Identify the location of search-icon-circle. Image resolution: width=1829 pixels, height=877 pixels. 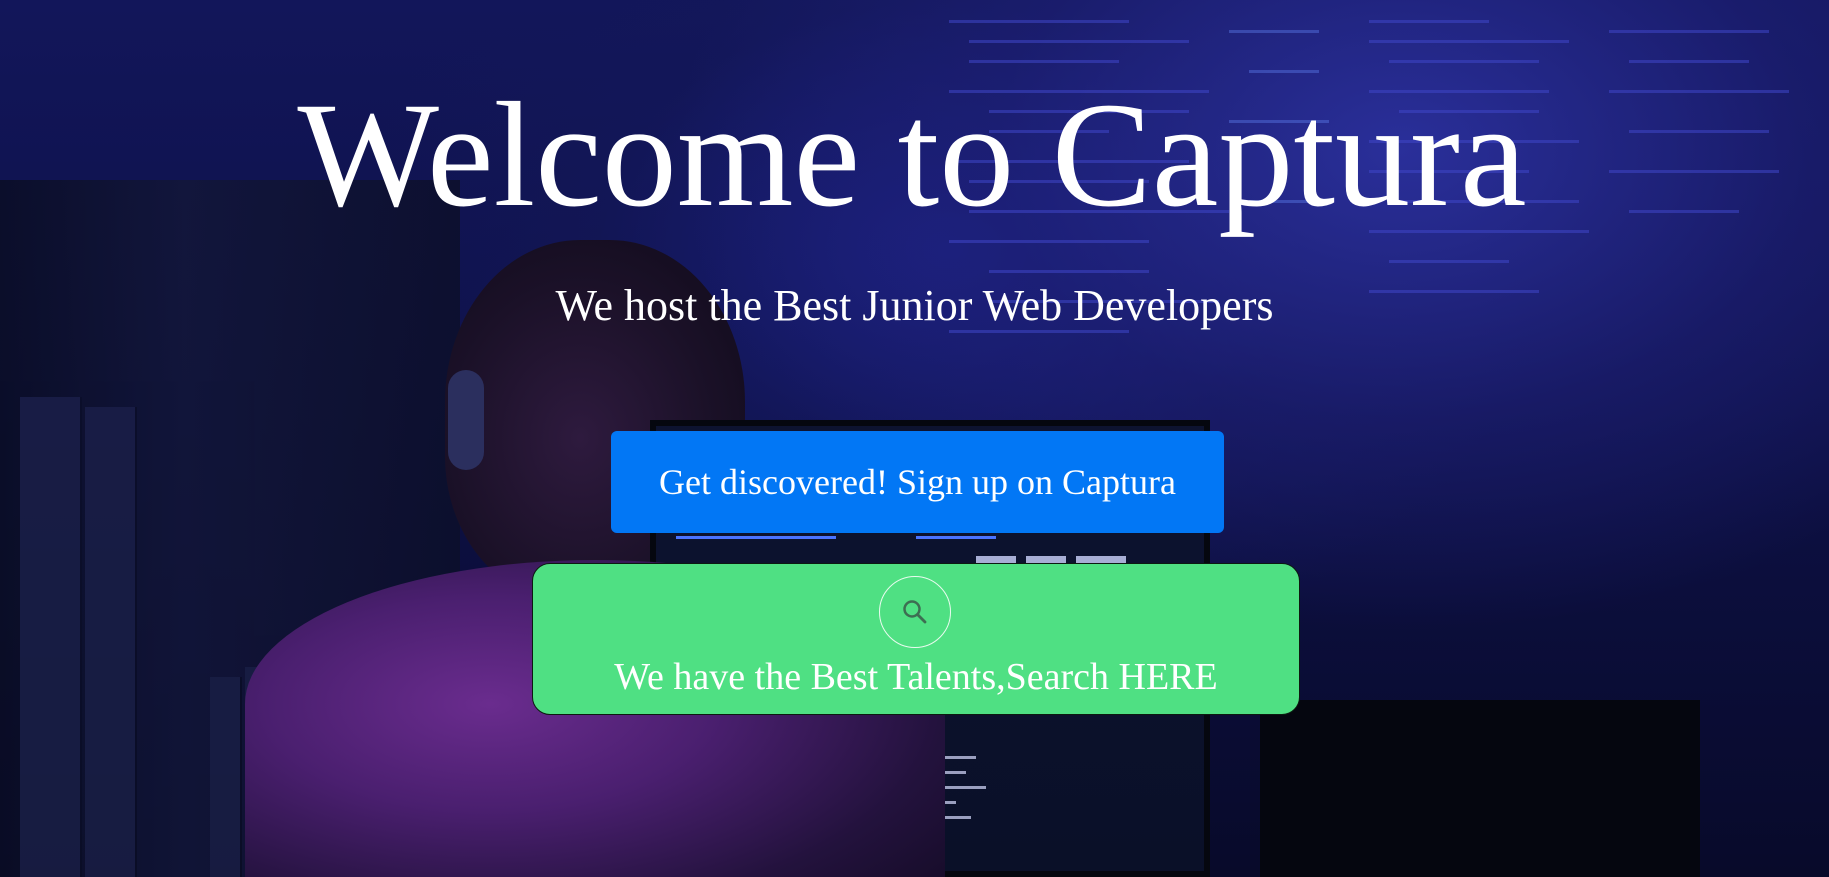
(915, 612).